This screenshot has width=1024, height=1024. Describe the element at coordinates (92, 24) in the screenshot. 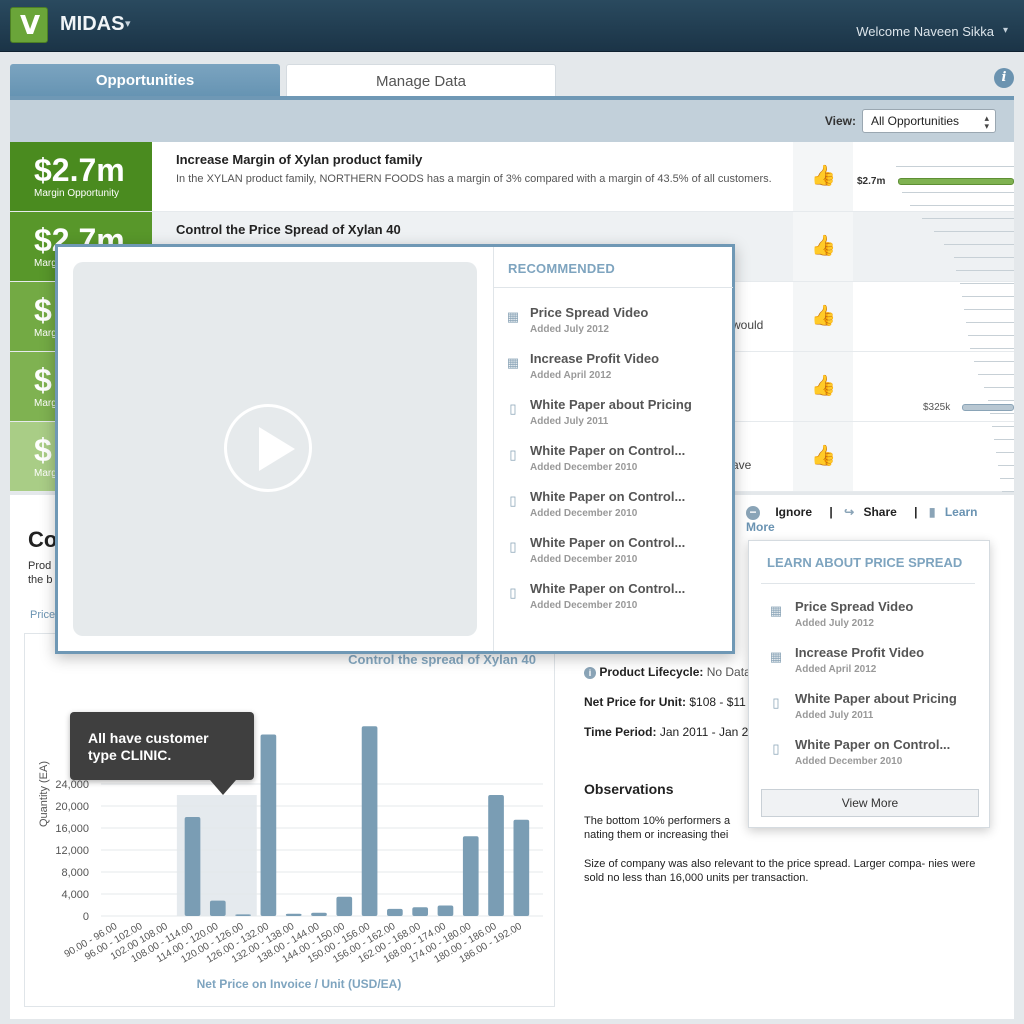

I see `app-name: MIDAS` at that location.